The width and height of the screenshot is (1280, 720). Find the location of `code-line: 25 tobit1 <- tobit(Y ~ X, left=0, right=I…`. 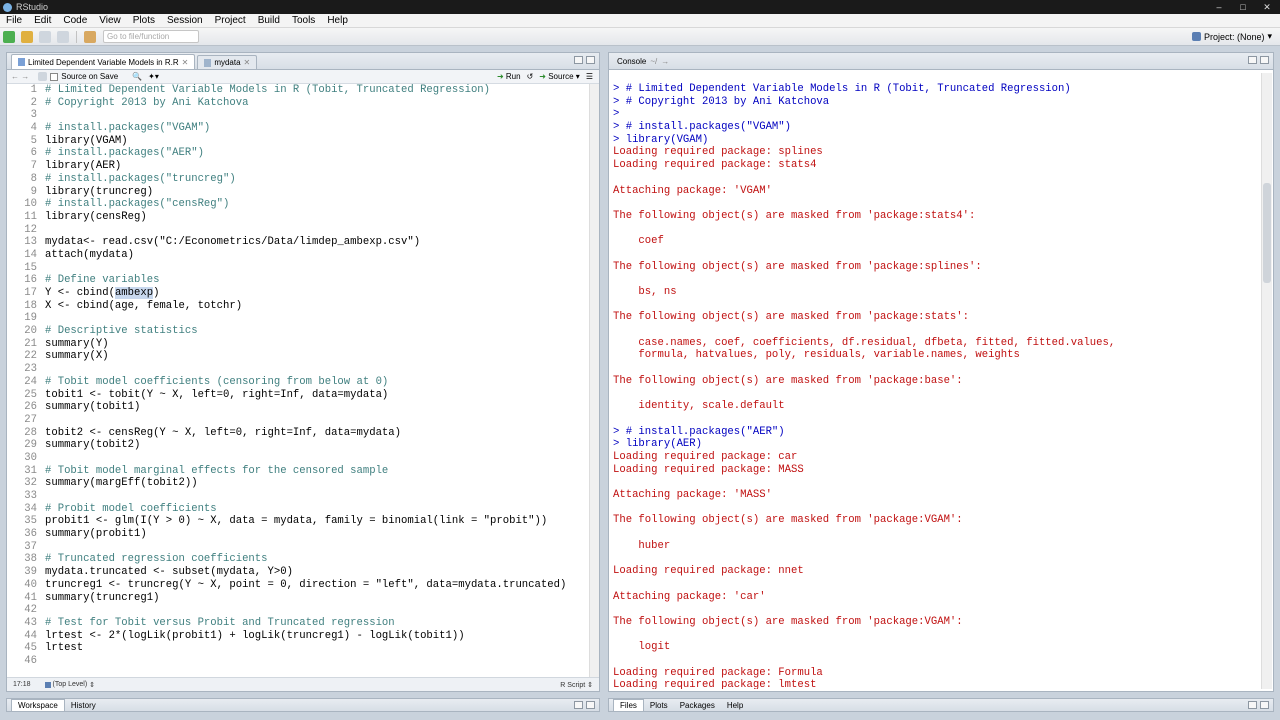

code-line: 25 tobit1 <- tobit(Y ~ X, left=0, right=I… is located at coordinates (298, 395).